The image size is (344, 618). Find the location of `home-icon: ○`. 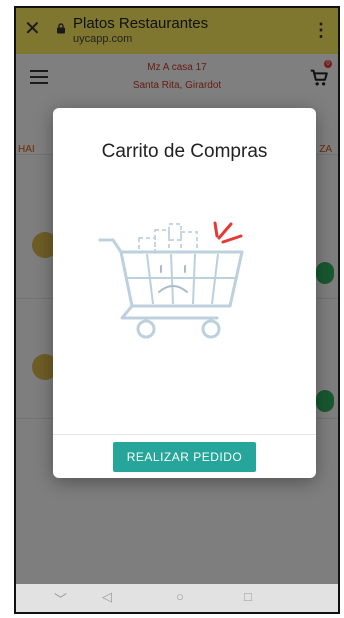

home-icon: ○ is located at coordinates (180, 596).